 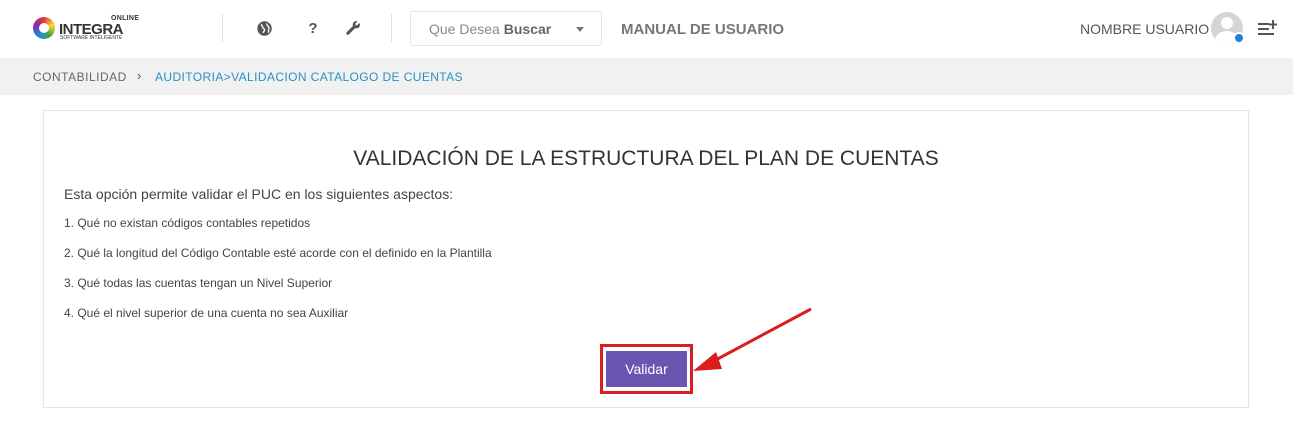 What do you see at coordinates (1239, 38) in the screenshot?
I see `online-status-dot` at bounding box center [1239, 38].